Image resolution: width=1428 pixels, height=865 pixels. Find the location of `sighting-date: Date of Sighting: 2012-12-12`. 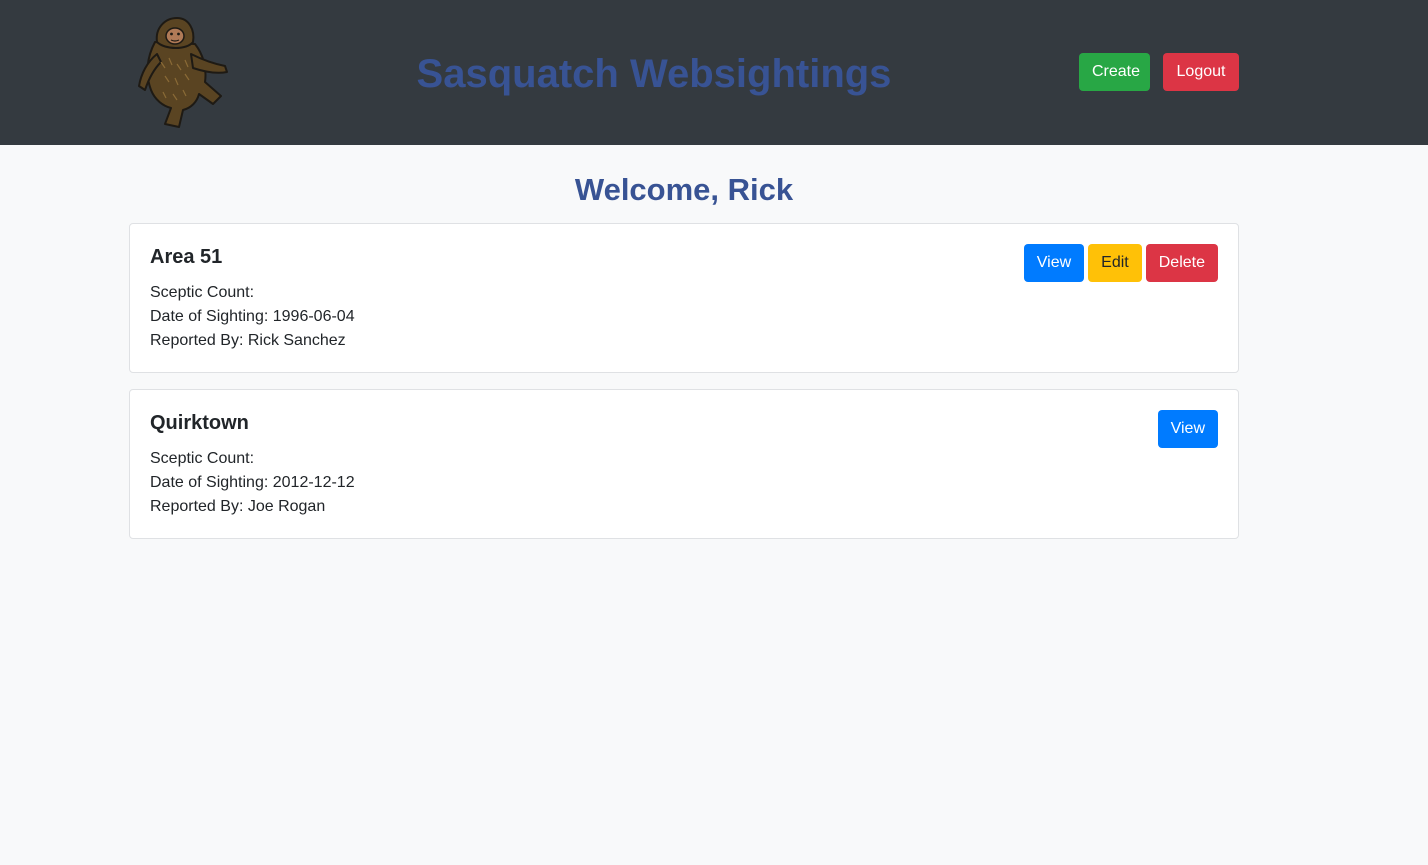

sighting-date: Date of Sighting: 2012-12-12 is located at coordinates (252, 482).